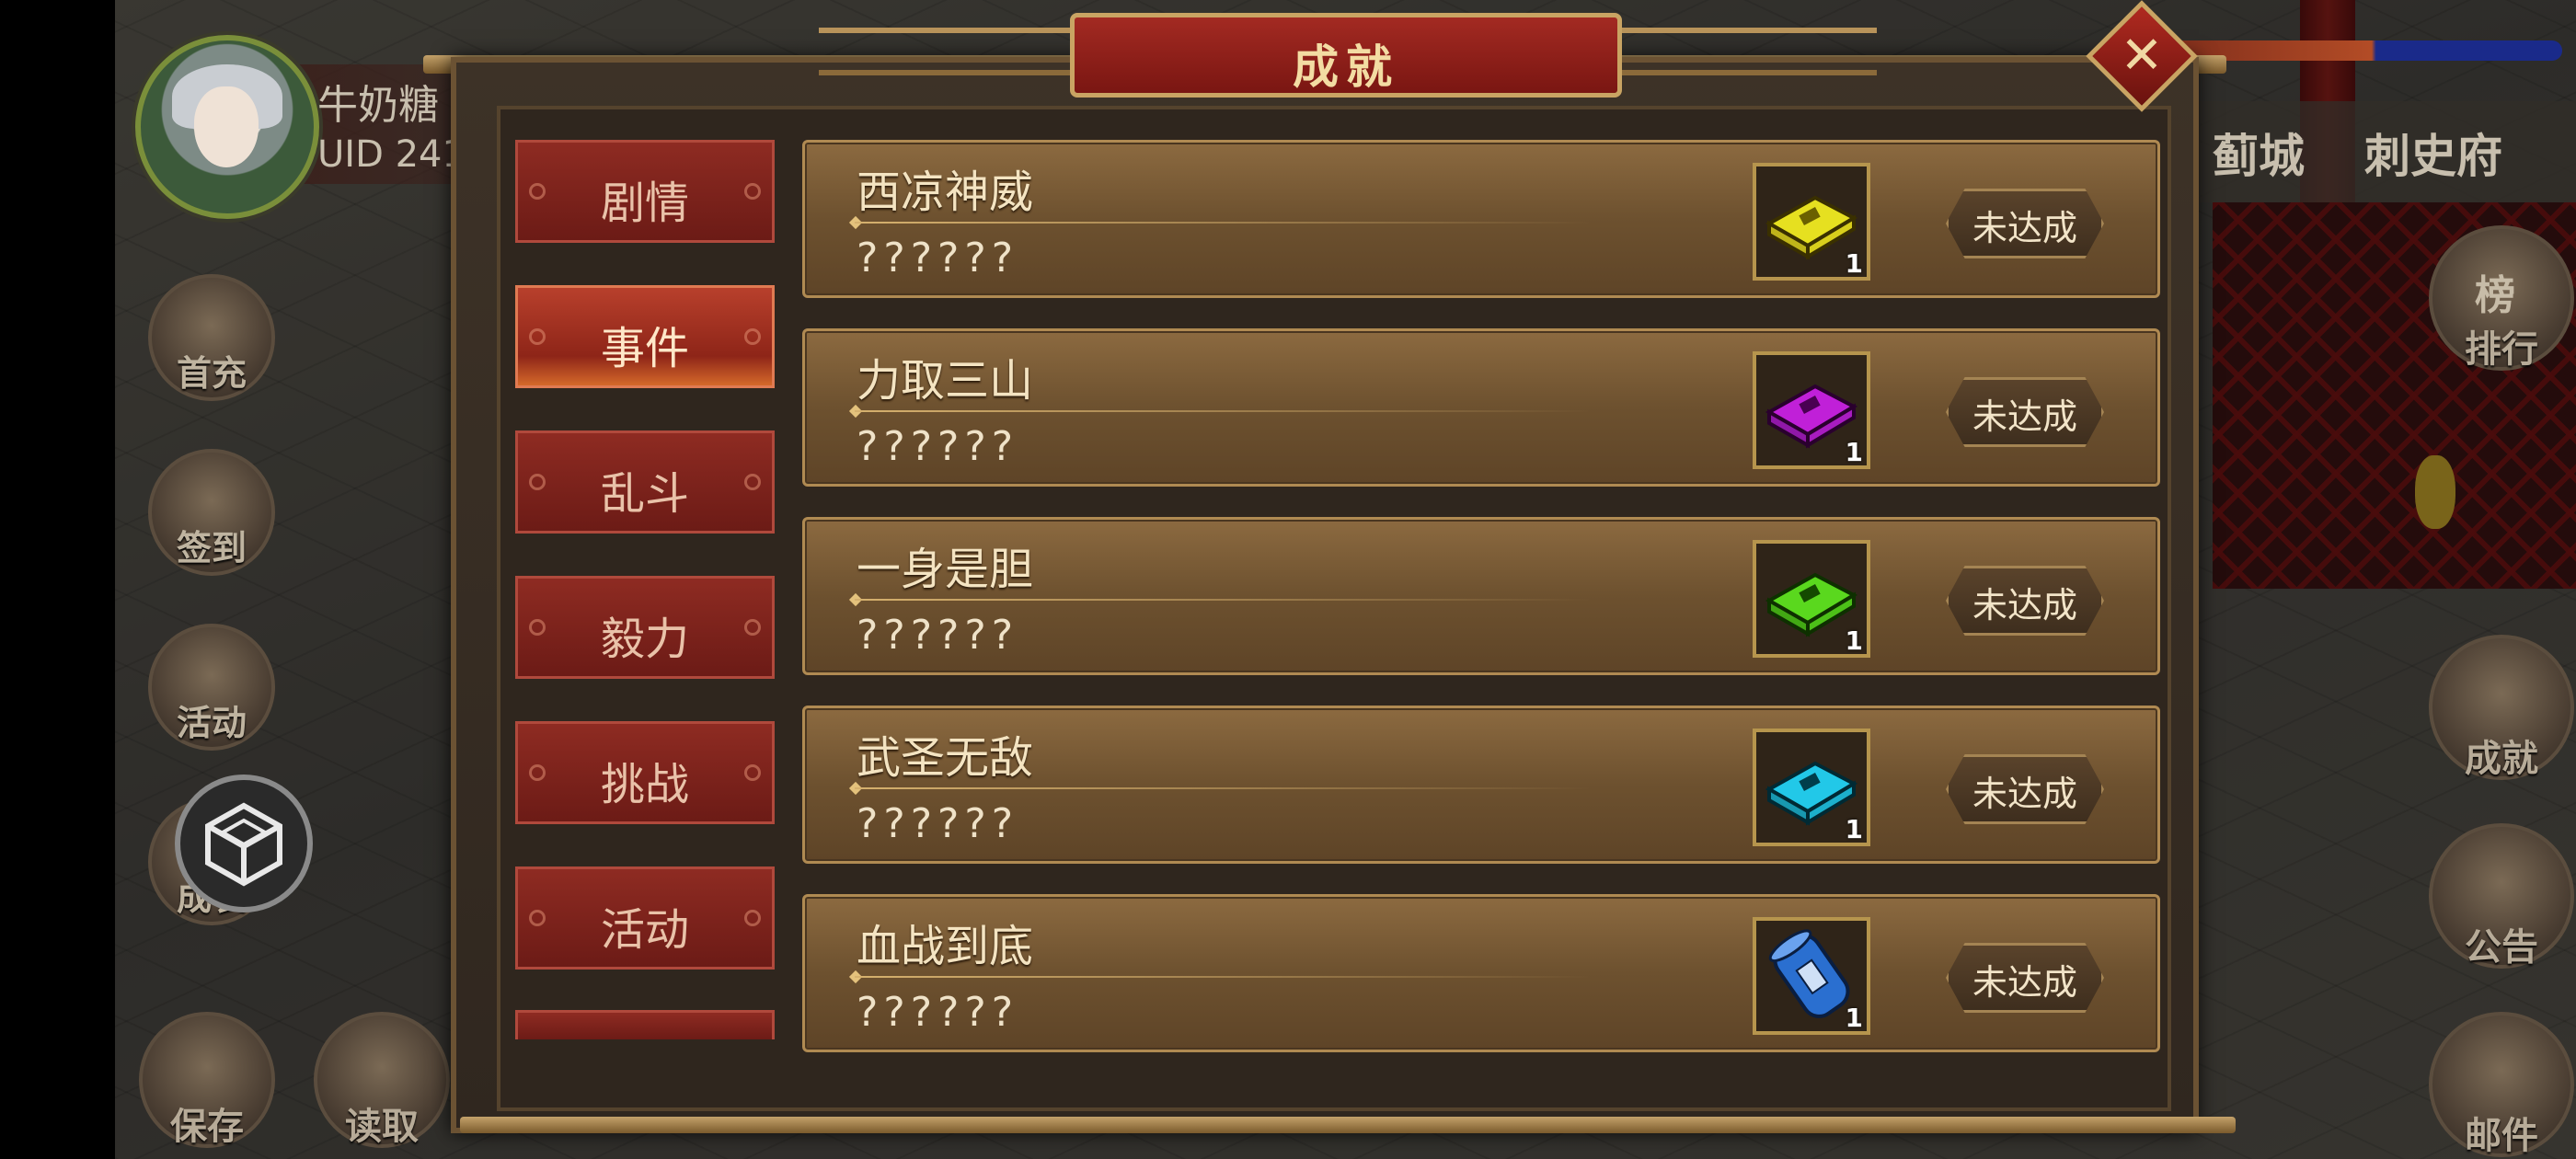  What do you see at coordinates (644, 348) in the screenshot?
I see `tab-label: 事件` at bounding box center [644, 348].